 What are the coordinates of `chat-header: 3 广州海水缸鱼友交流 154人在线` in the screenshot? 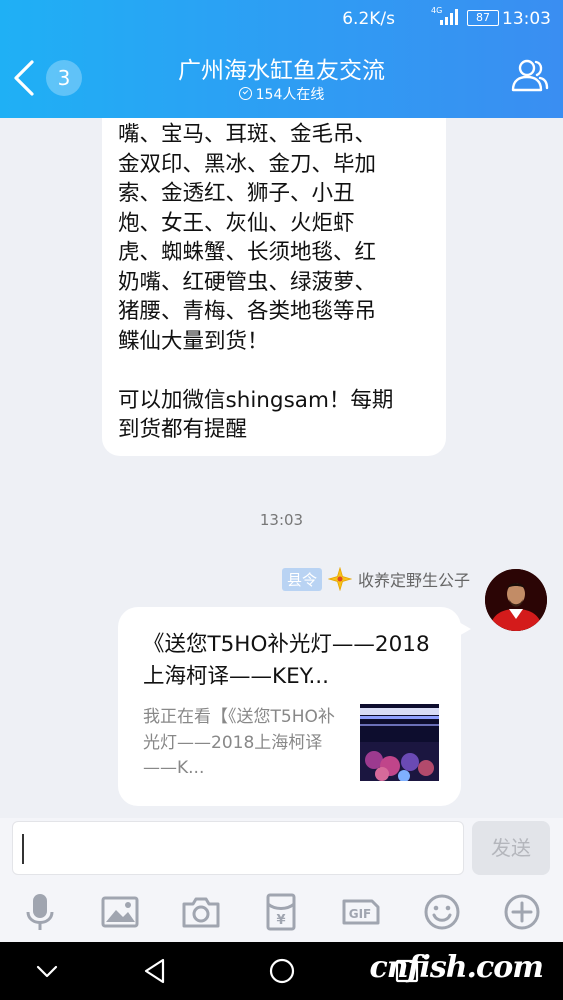 It's located at (281, 78).